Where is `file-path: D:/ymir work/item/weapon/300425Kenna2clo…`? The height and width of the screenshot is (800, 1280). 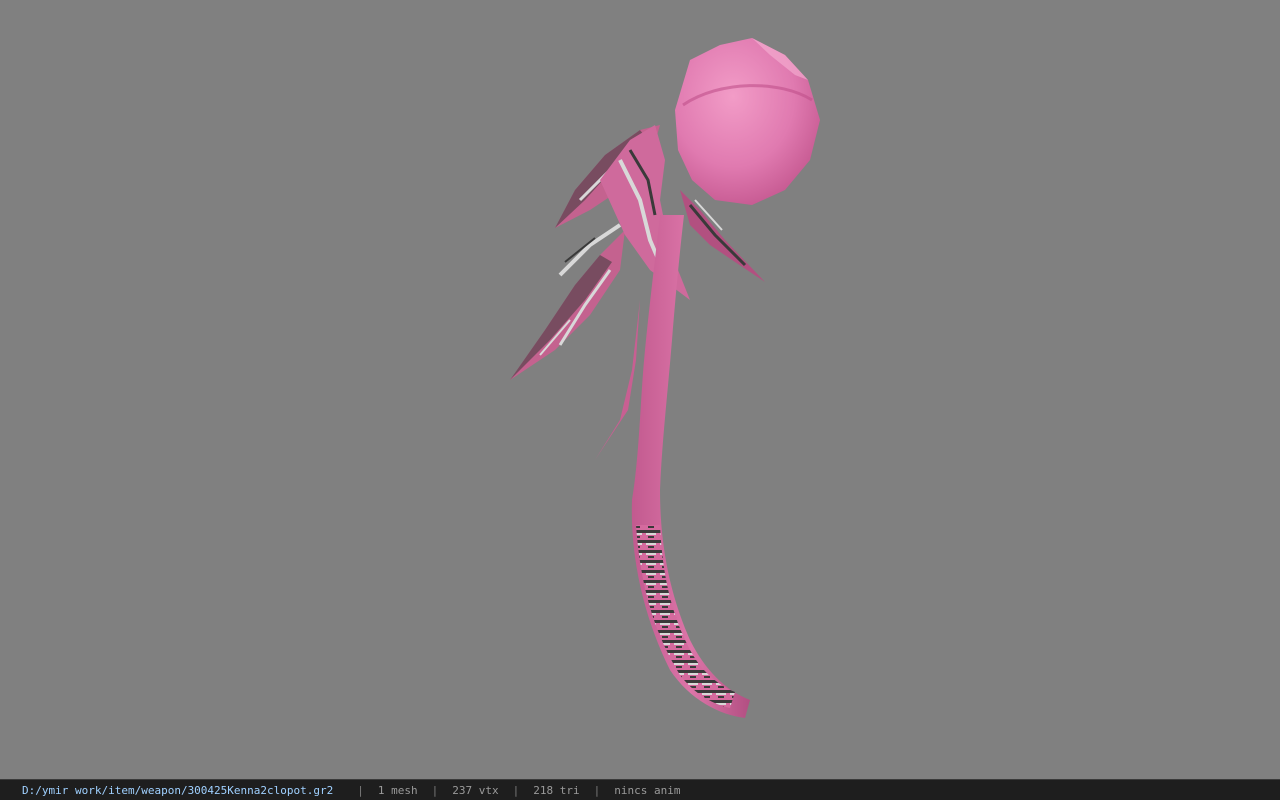
file-path: D:/ymir work/item/weapon/300425Kenna2clo… is located at coordinates (178, 790).